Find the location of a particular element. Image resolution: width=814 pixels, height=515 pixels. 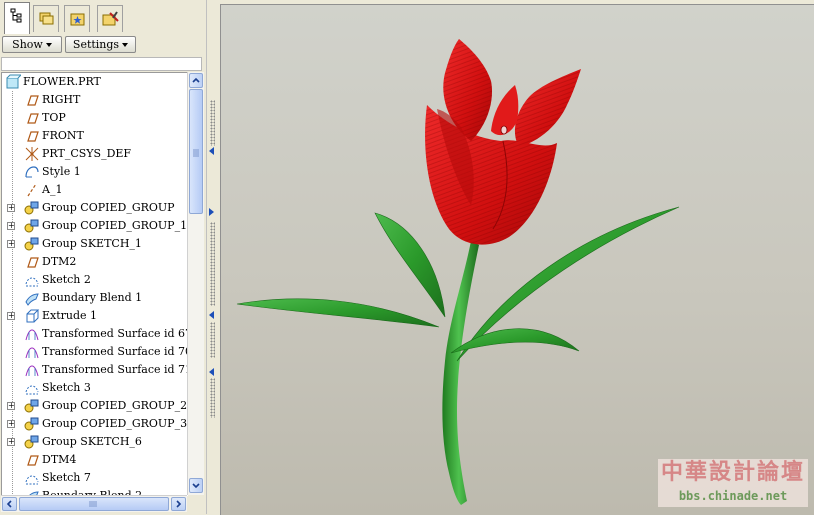

leaf-upper-left is located at coordinates (410, 265).